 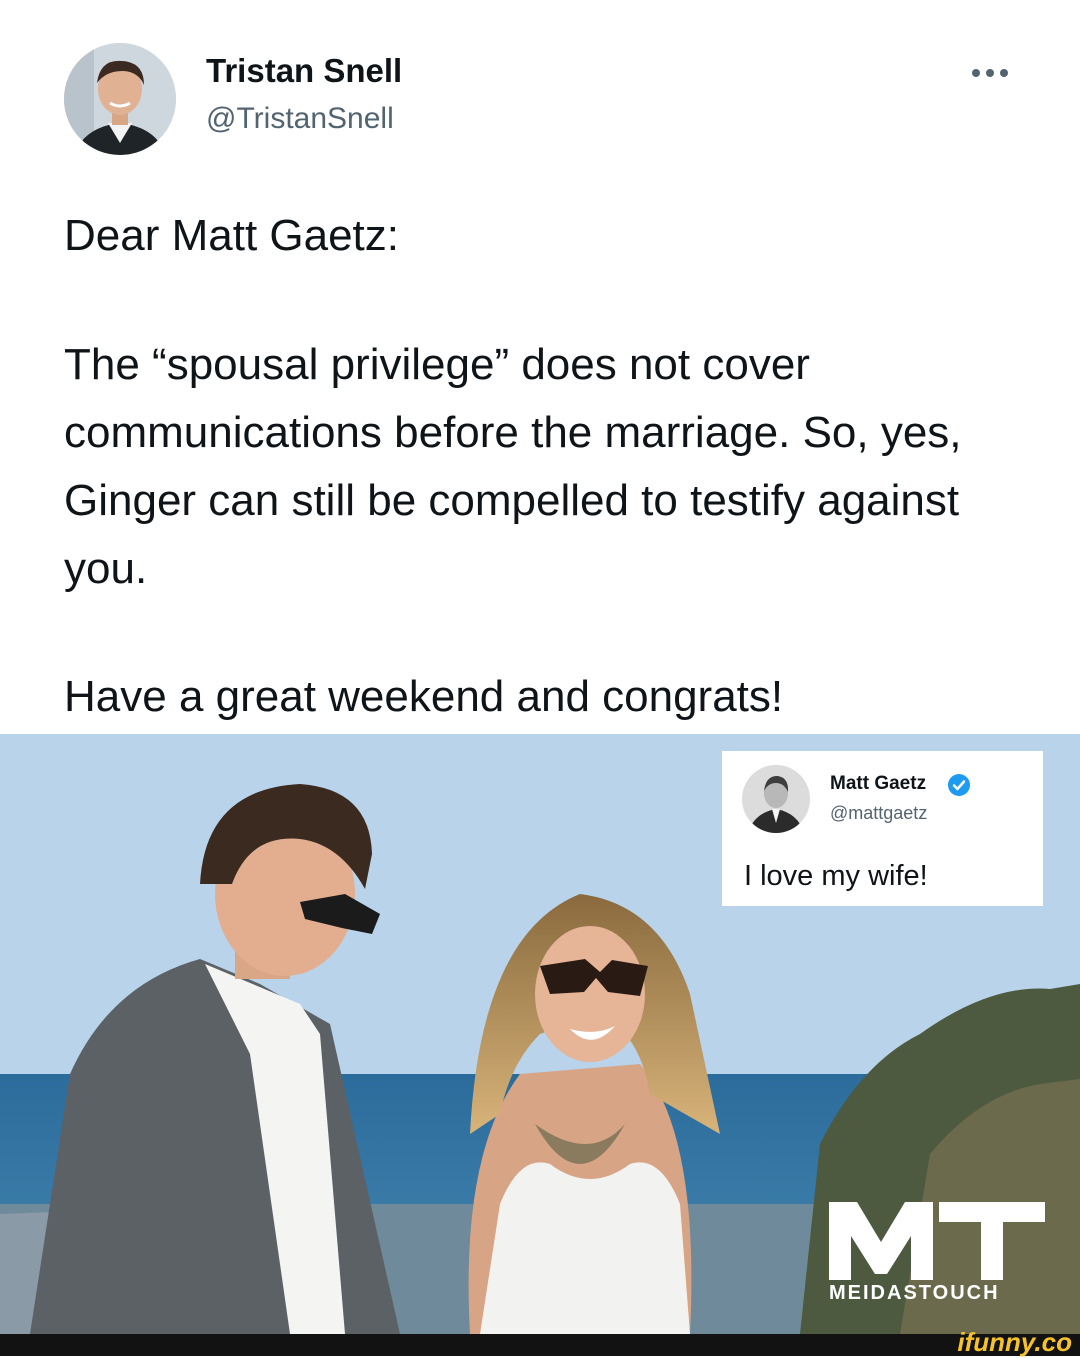 What do you see at coordinates (304, 71) in the screenshot?
I see `author-name: Tristan Snell` at bounding box center [304, 71].